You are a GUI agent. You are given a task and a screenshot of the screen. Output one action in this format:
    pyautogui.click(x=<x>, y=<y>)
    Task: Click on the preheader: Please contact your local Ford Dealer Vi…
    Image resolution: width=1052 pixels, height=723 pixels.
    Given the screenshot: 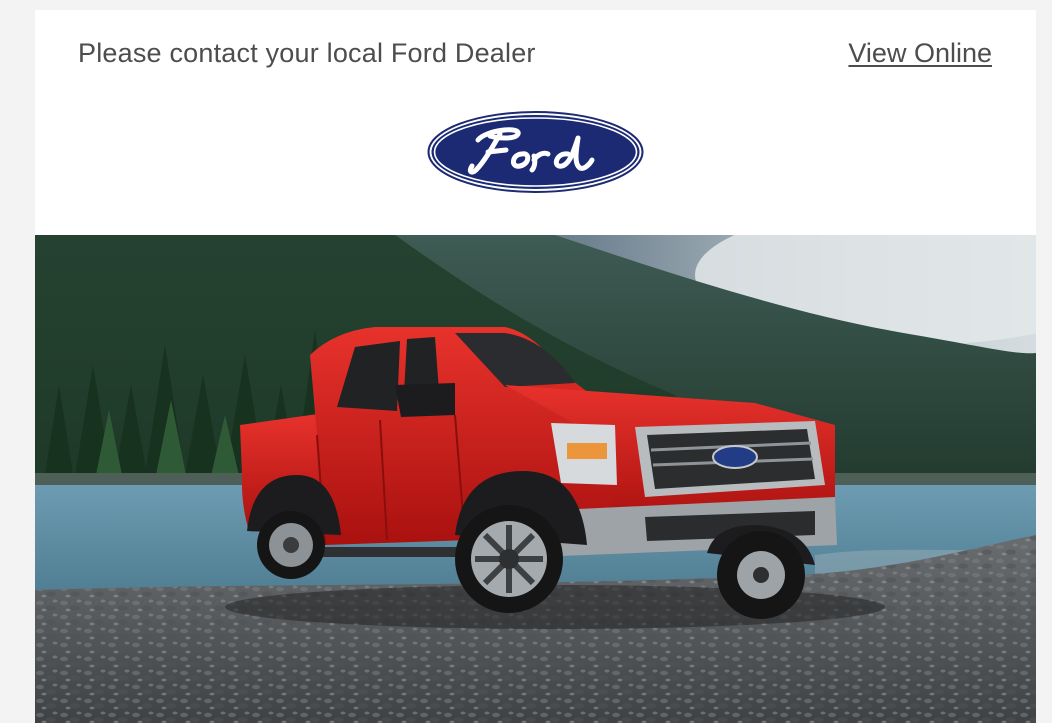 What is the action you would take?
    pyautogui.click(x=535, y=55)
    